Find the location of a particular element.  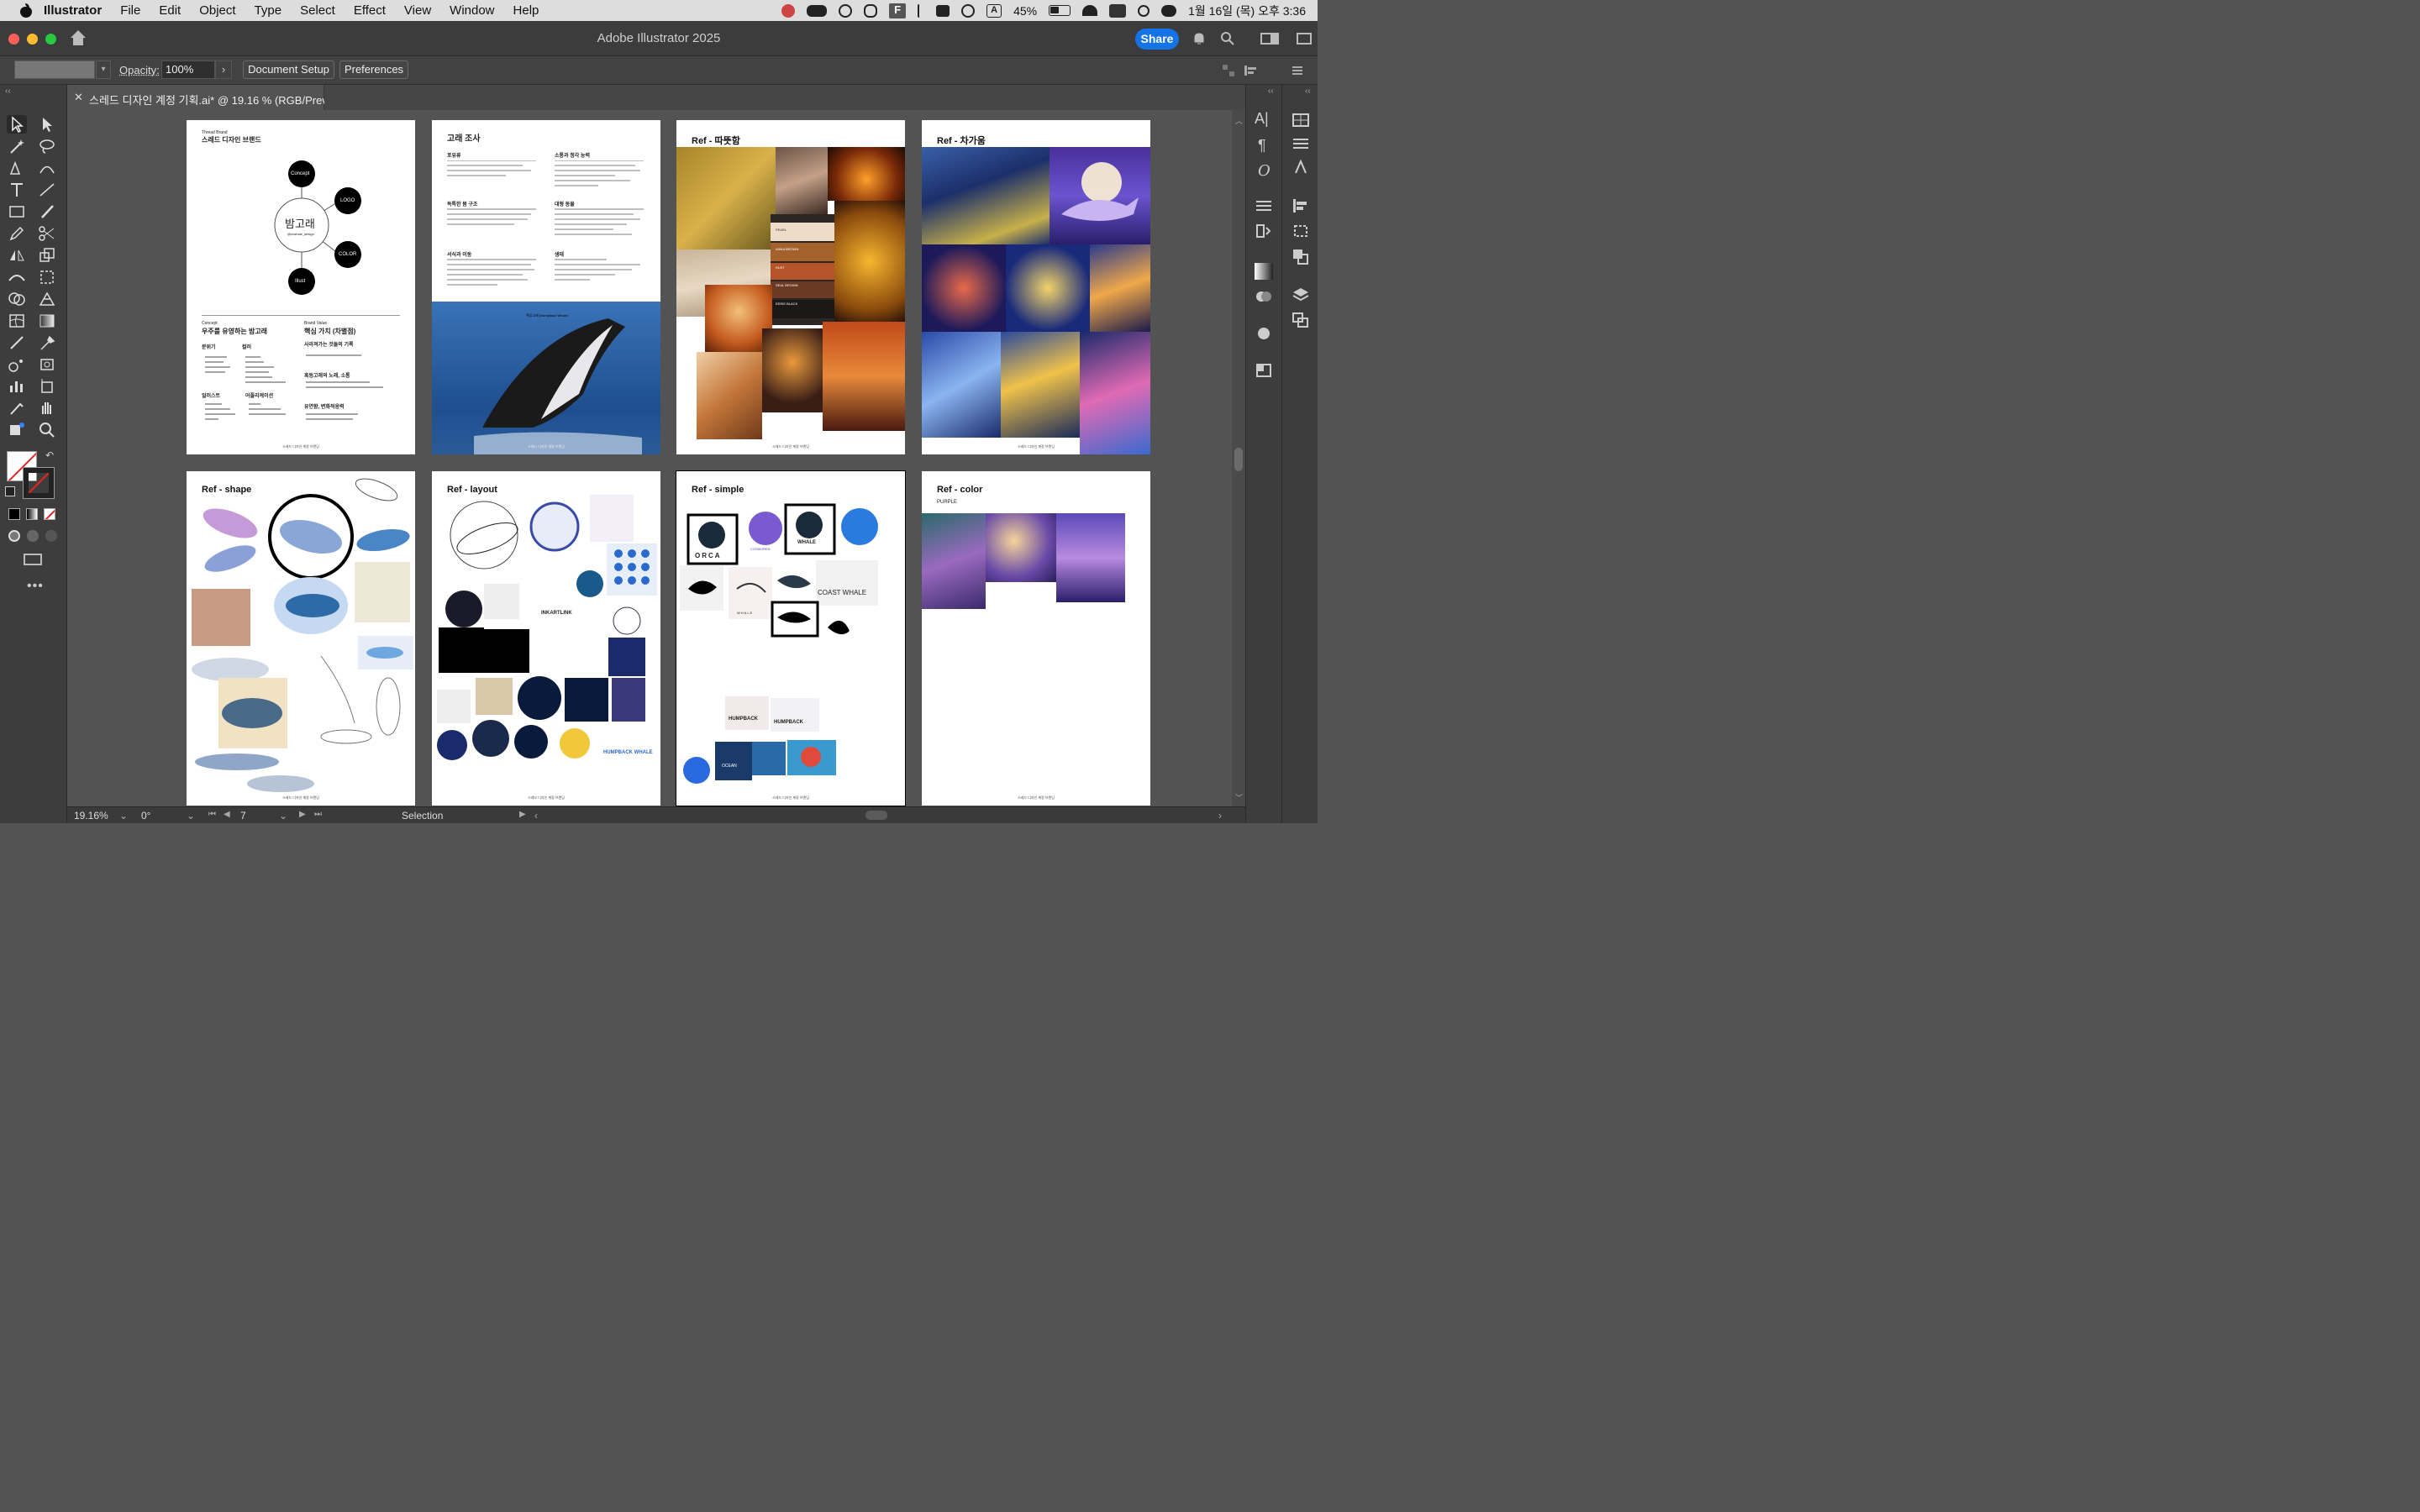

layers-panel-icon is located at coordinates (1301, 294).